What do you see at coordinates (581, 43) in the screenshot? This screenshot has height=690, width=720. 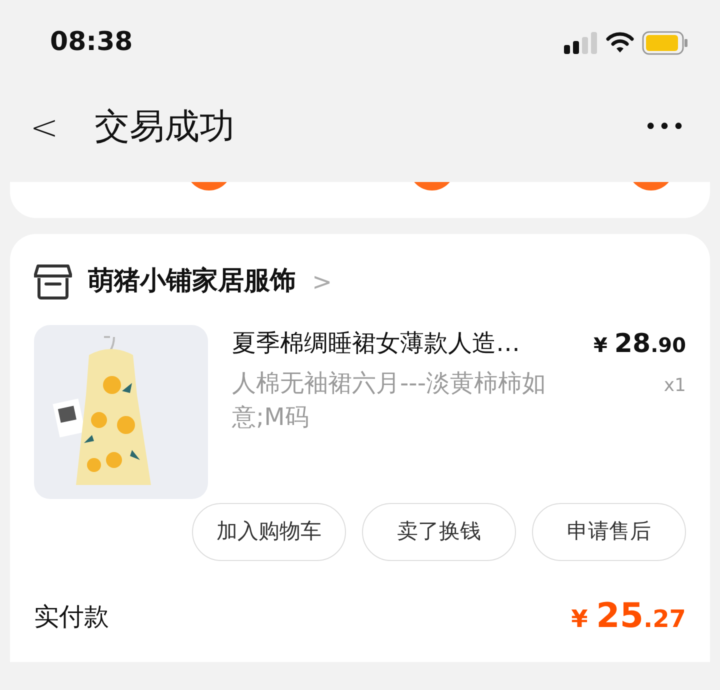 I see `signal-icon` at bounding box center [581, 43].